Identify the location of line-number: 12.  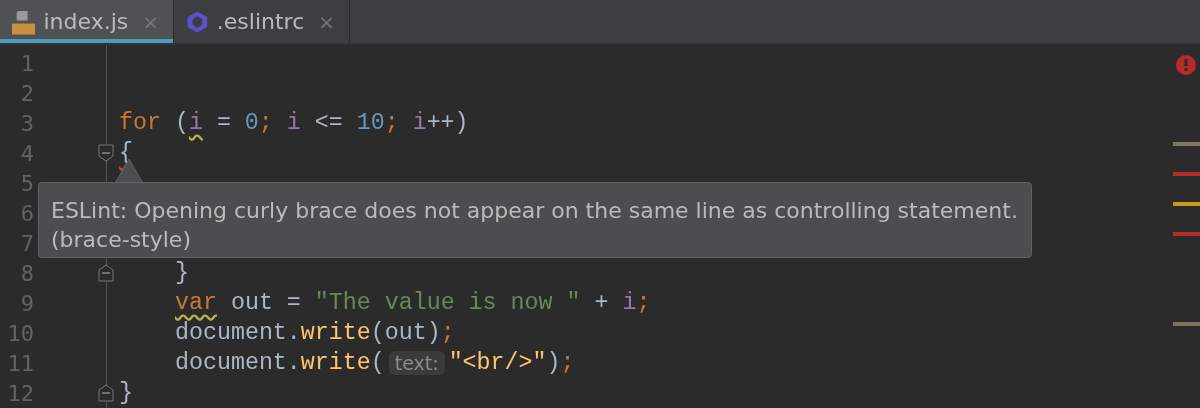
(20, 393).